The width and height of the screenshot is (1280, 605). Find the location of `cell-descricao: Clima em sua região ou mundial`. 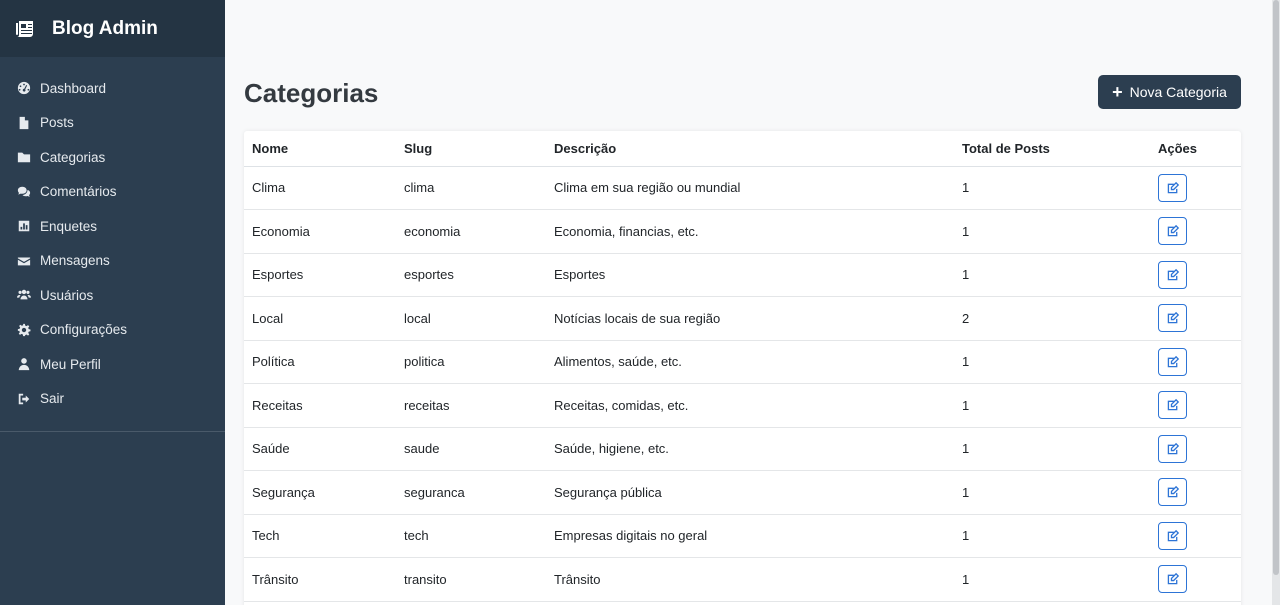

cell-descricao: Clima em sua região ou mundial is located at coordinates (750, 188).